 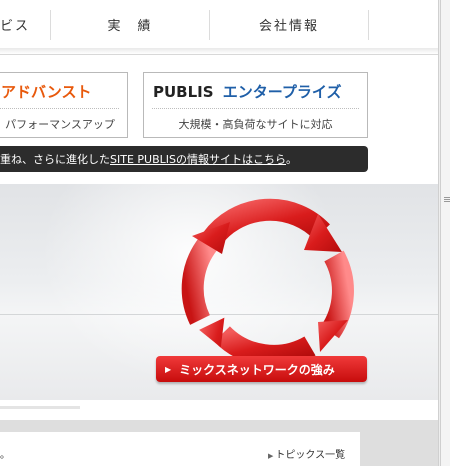 What do you see at coordinates (183, 92) in the screenshot?
I see `product-enterprise-brand: PUBLIS` at bounding box center [183, 92].